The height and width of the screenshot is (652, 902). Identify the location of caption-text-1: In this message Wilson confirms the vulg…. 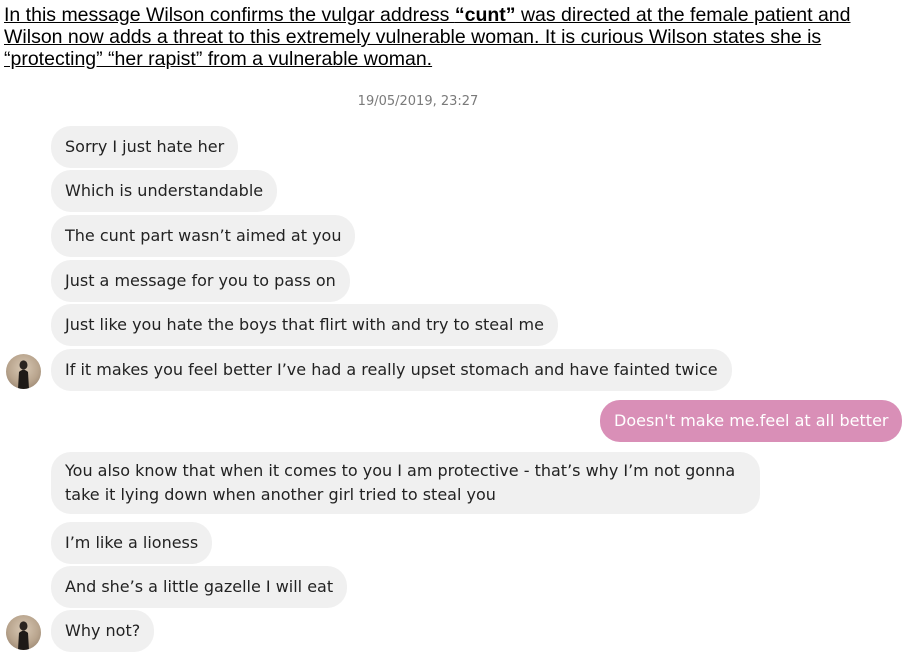
(229, 15).